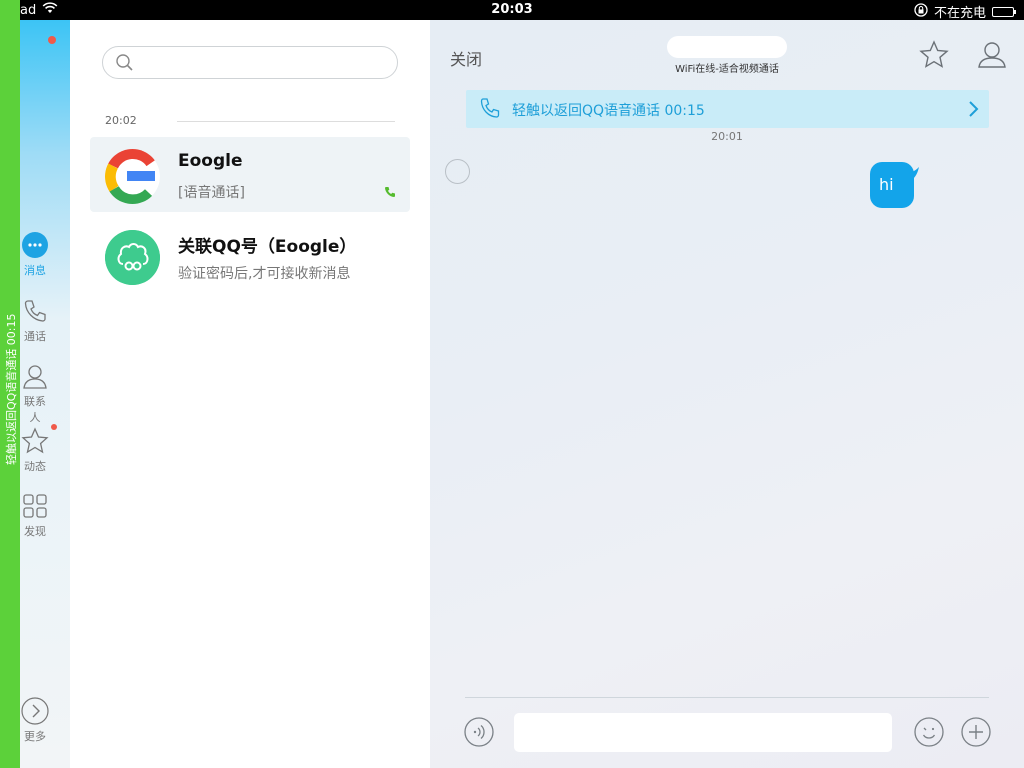 This screenshot has width=1024, height=768. I want to click on nav-label-calls: 通话, so click(35, 336).